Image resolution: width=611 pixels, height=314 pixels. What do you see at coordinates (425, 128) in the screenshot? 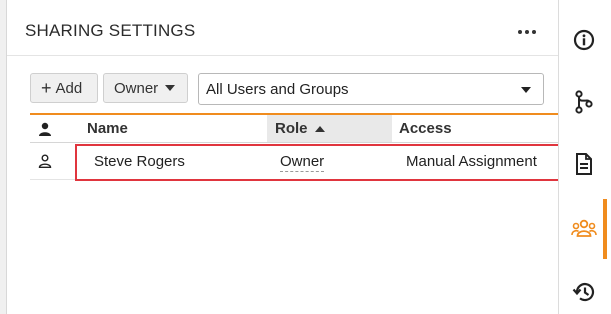
I see `column-header-access: Access` at bounding box center [425, 128].